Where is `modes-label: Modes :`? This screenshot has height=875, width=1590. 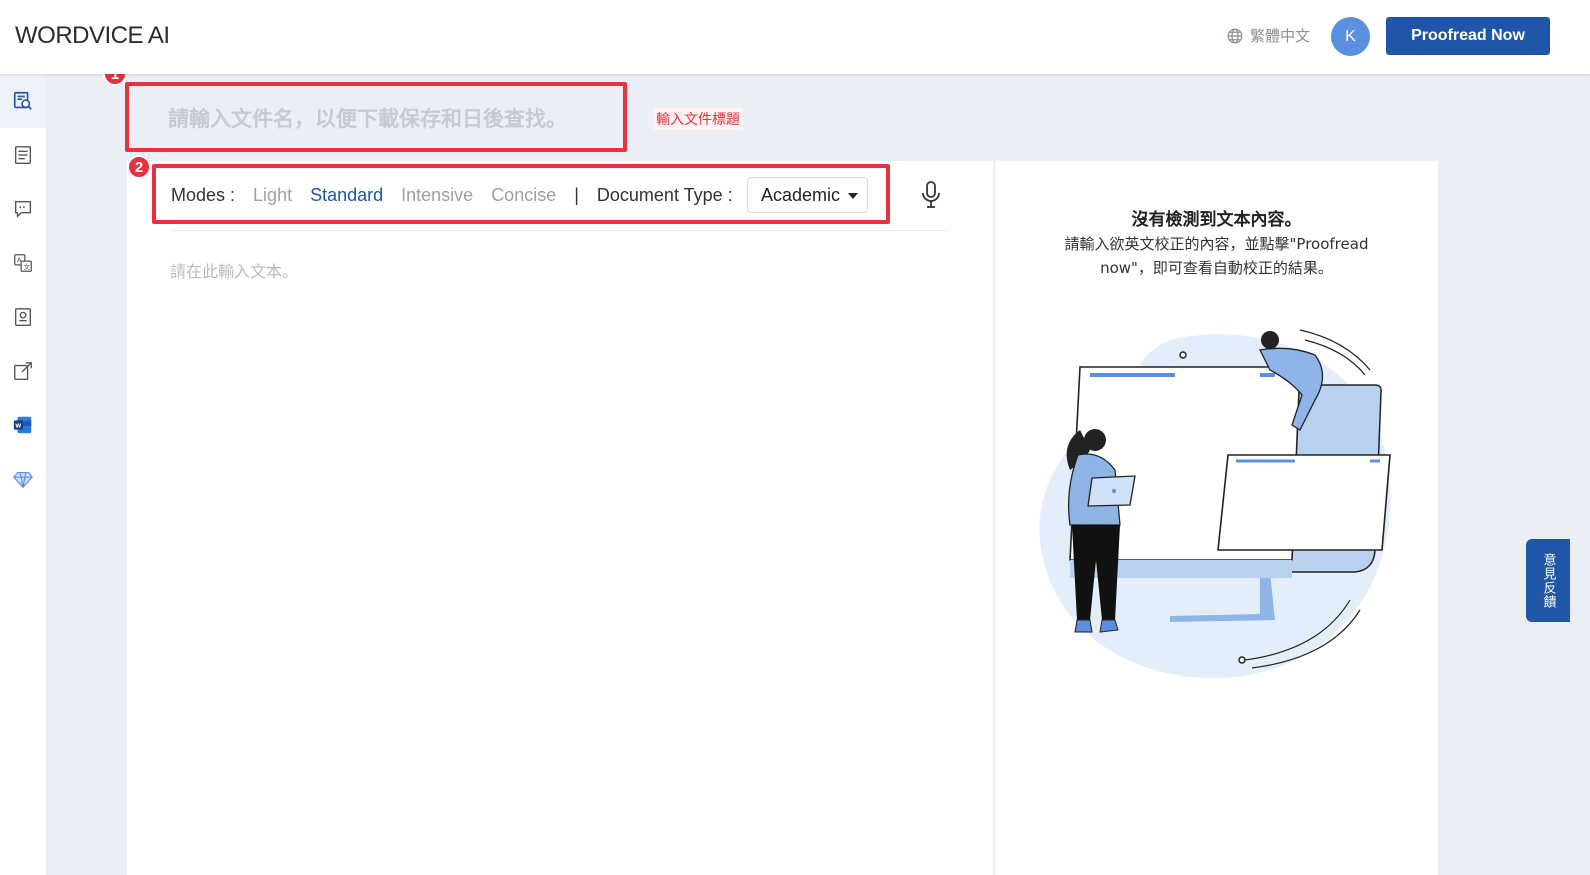
modes-label: Modes : is located at coordinates (203, 194).